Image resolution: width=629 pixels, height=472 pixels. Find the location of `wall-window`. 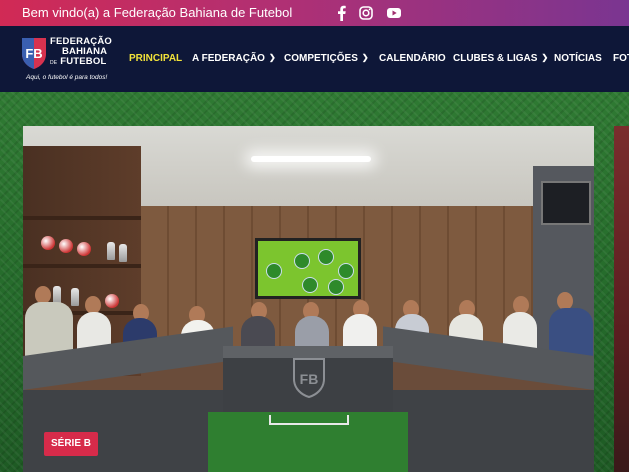

wall-window is located at coordinates (566, 203).